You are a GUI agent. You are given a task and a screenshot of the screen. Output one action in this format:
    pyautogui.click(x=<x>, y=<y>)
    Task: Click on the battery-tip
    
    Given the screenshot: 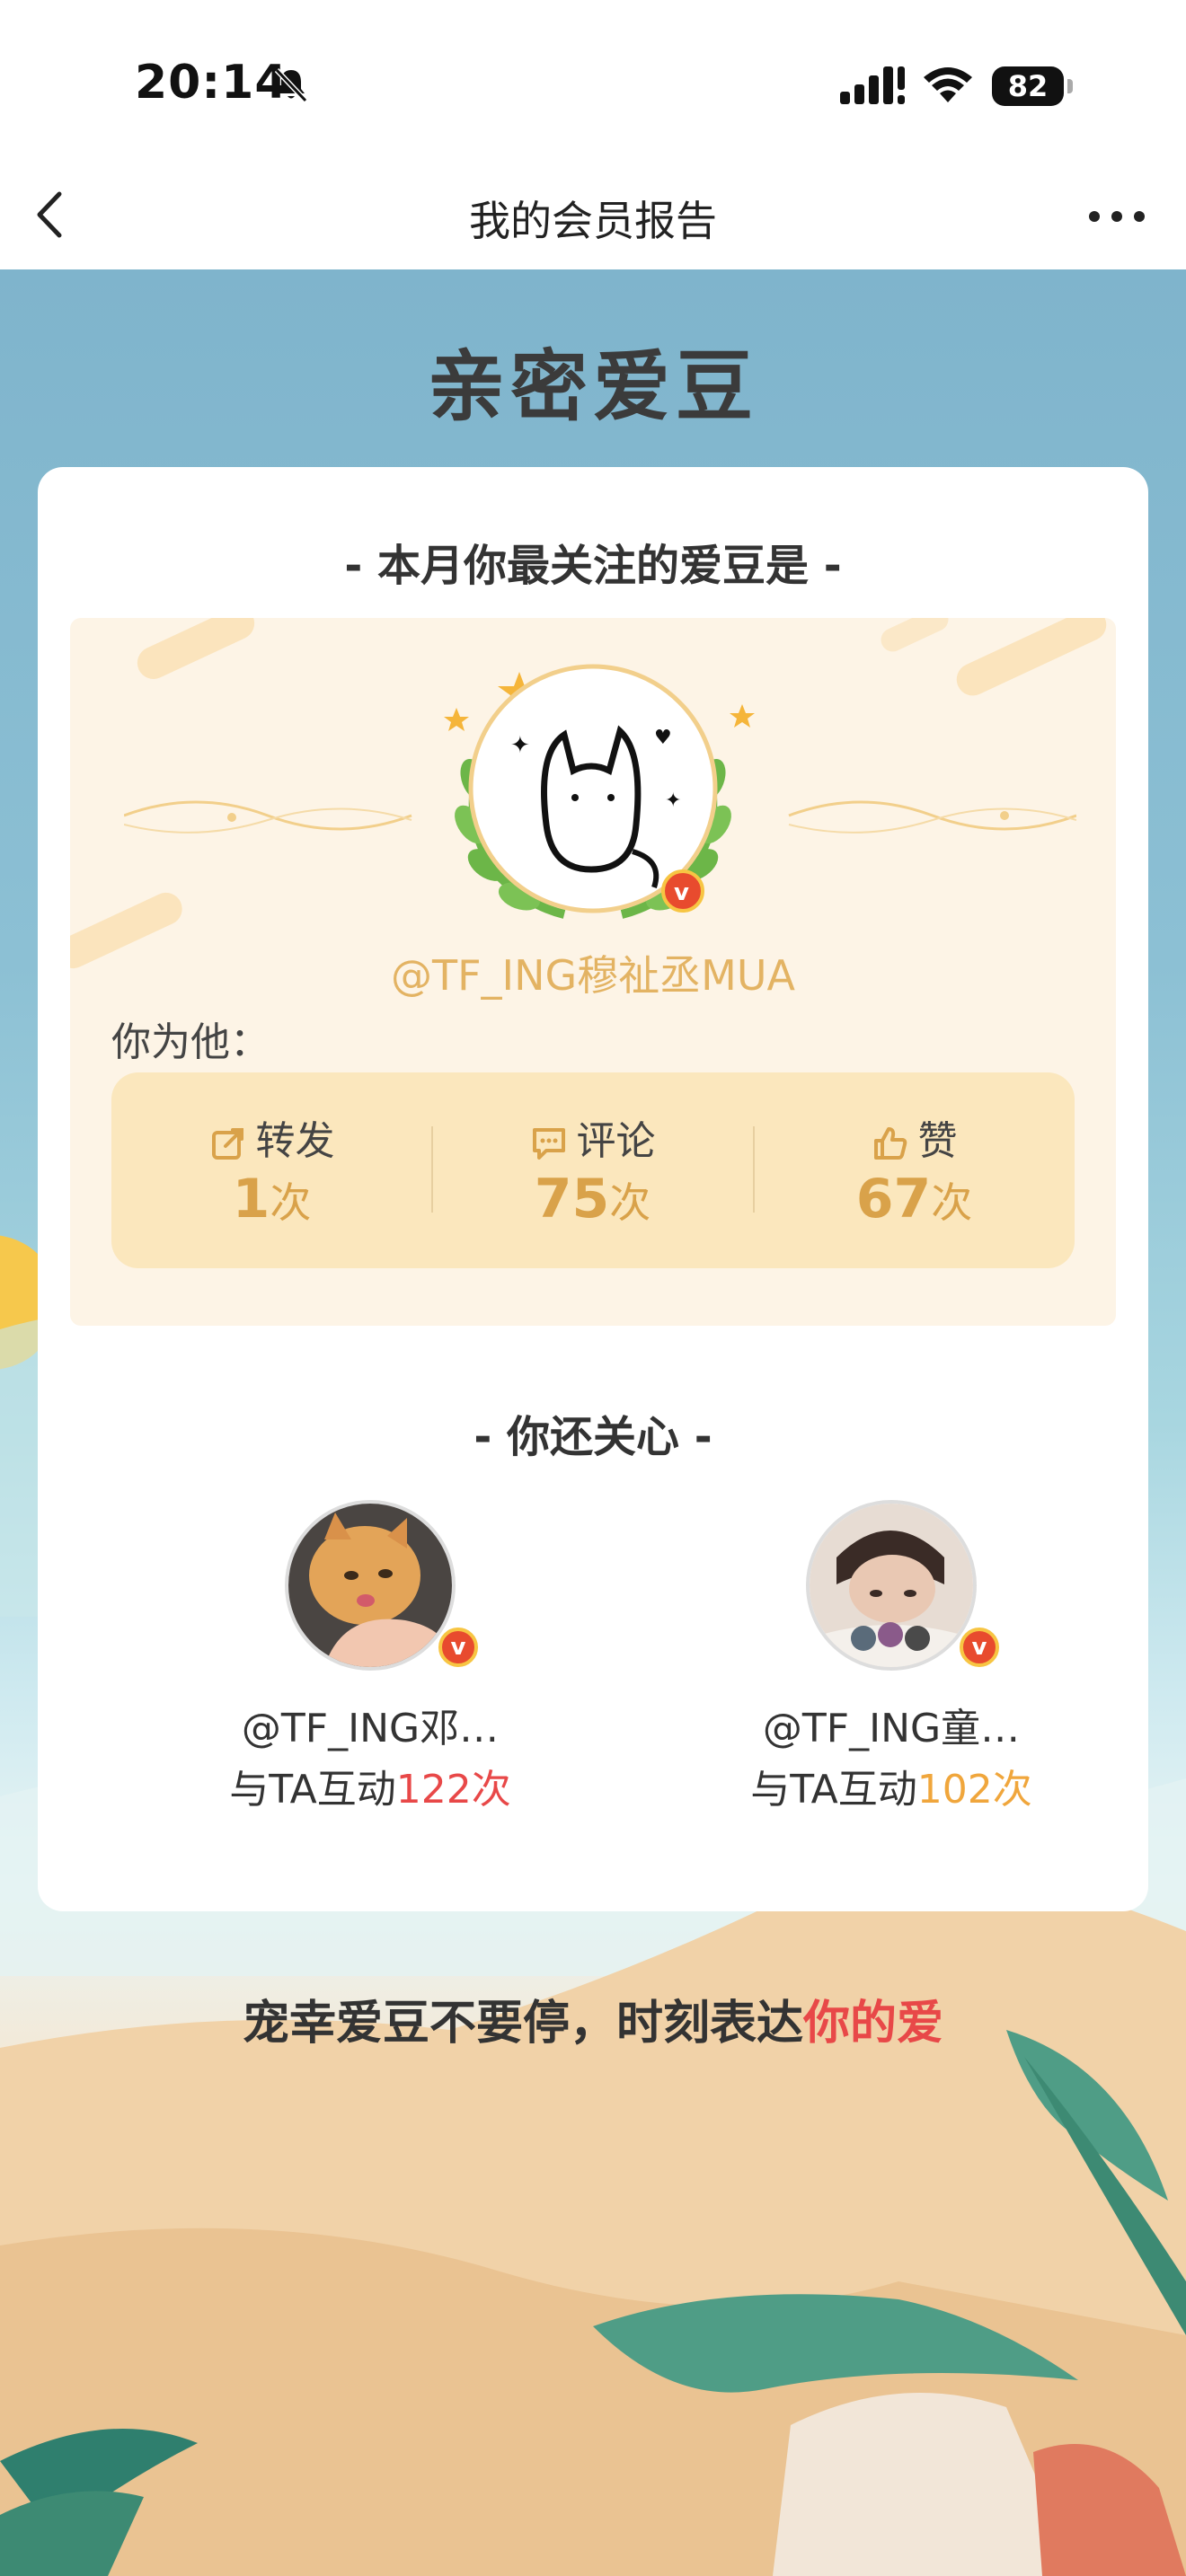 What is the action you would take?
    pyautogui.click(x=1070, y=86)
    